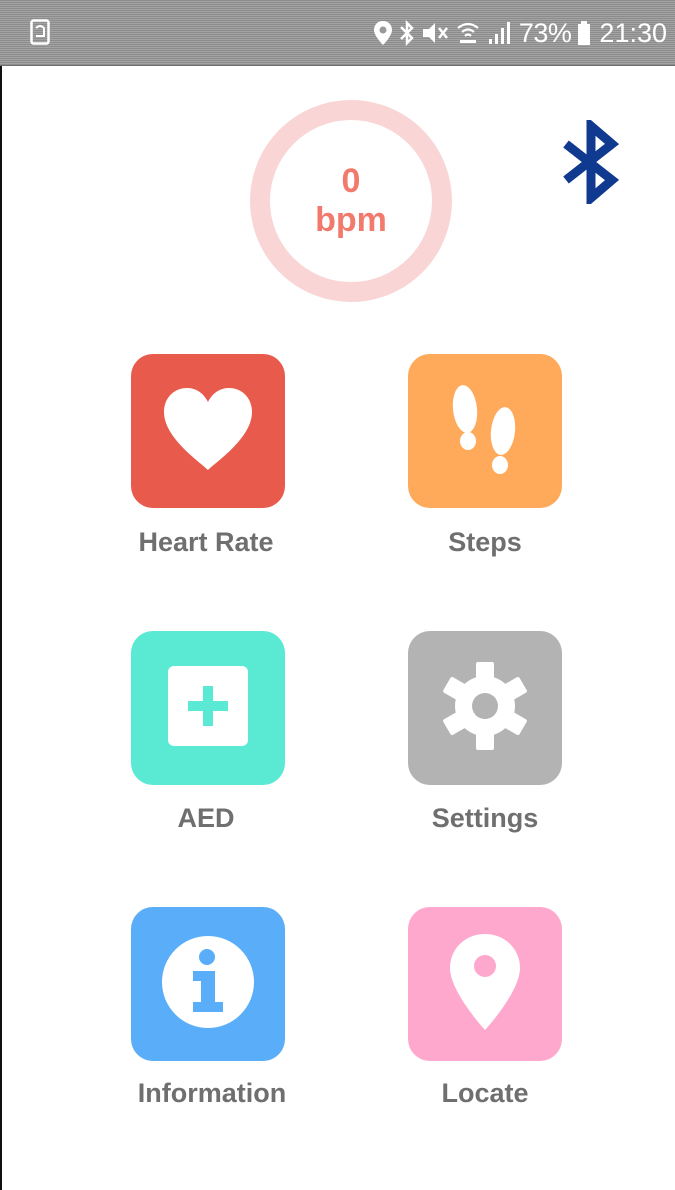 This screenshot has height=1190, width=675. Describe the element at coordinates (337, 33) in the screenshot. I see `status-bar: 73% 21:30` at that location.